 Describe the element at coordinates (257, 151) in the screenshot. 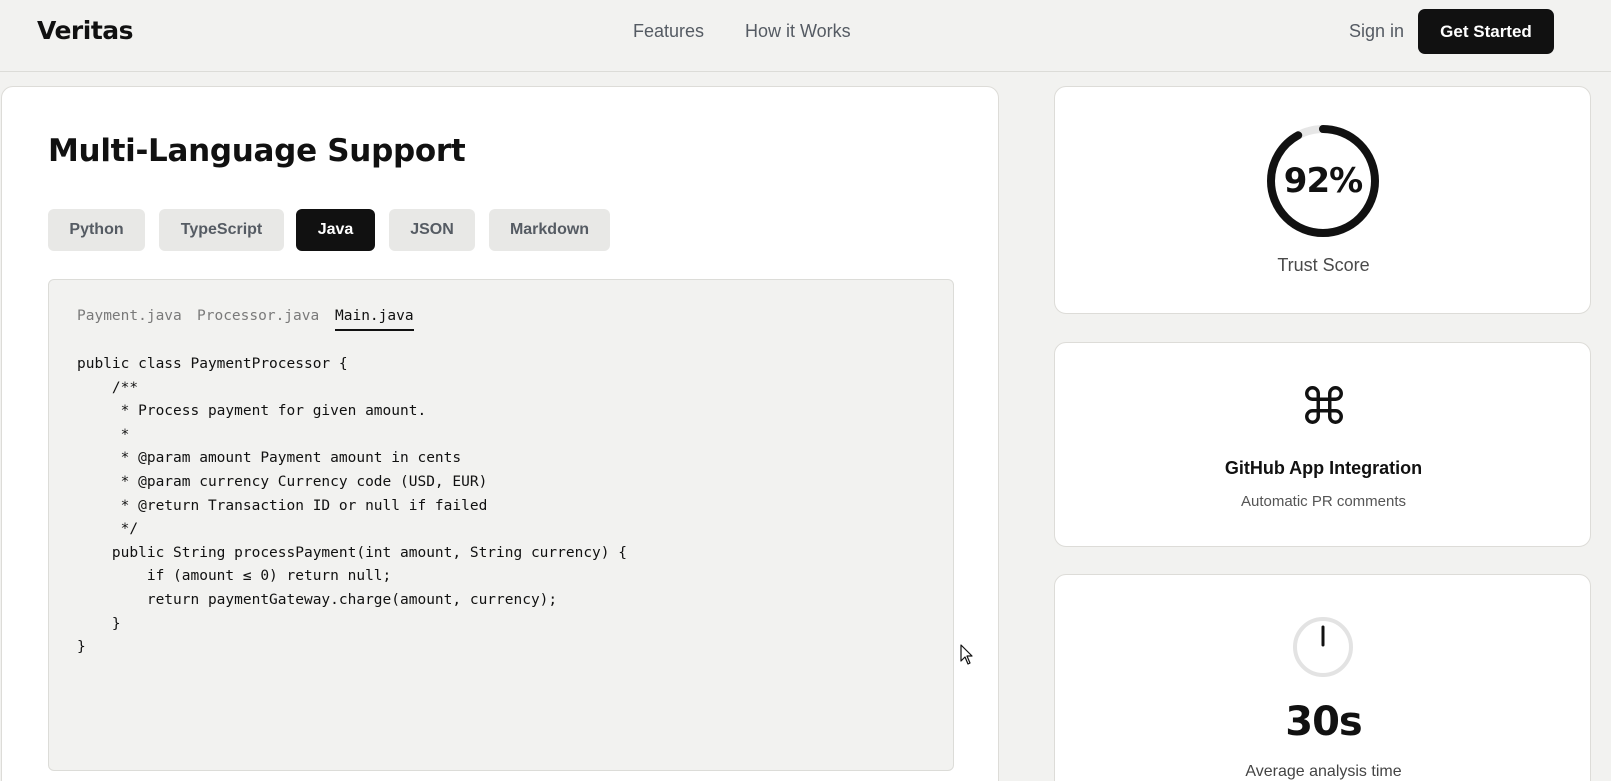

I see `section-title: Multi-Language Support` at that location.